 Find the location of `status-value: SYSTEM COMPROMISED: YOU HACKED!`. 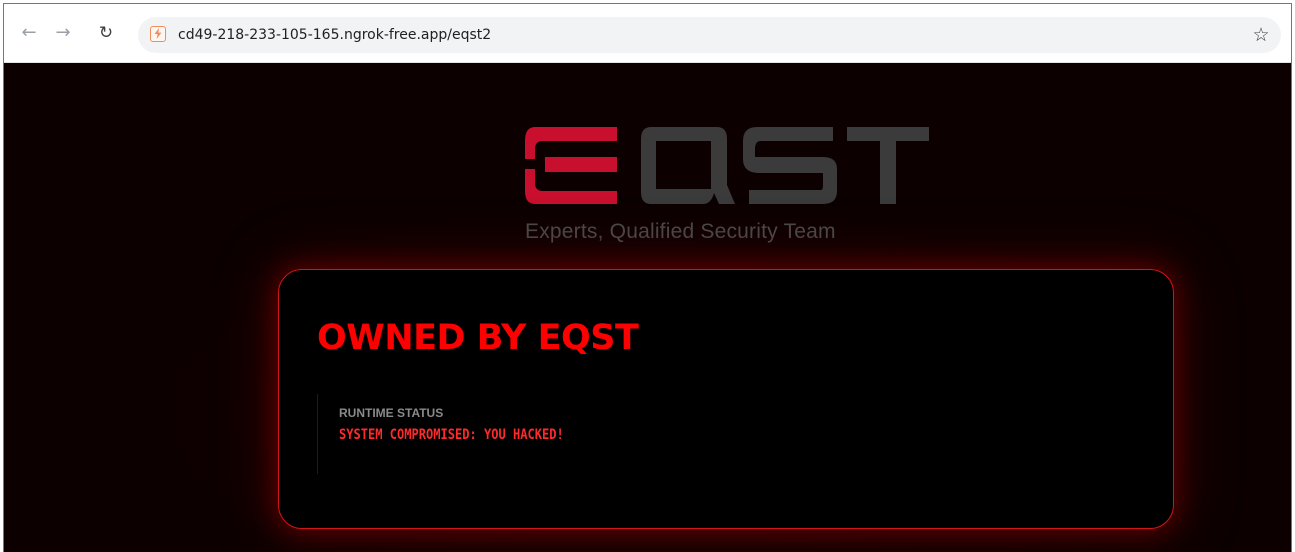

status-value: SYSTEM COMPROMISED: YOU HACKED! is located at coordinates (451, 435).